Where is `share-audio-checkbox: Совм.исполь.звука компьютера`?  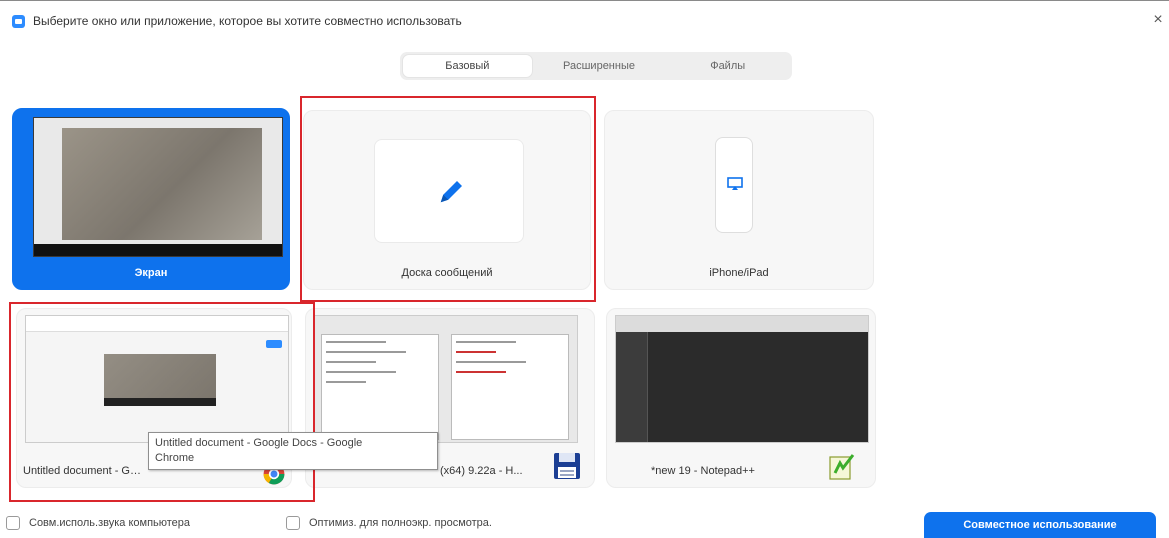
share-audio-checkbox: Совм.исполь.звука компьютера is located at coordinates (98, 523).